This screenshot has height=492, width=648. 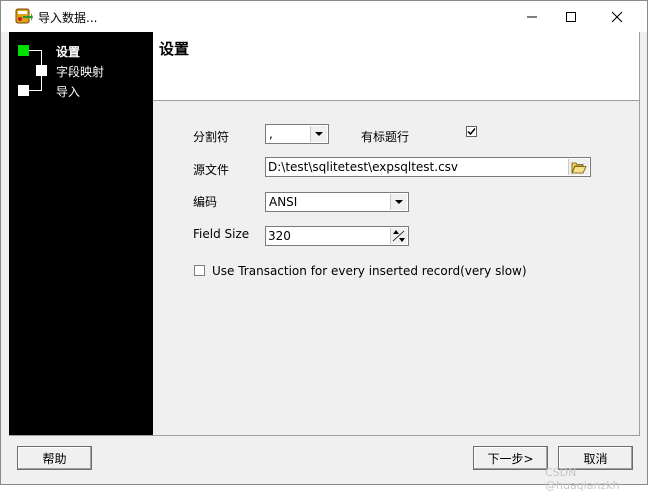 What do you see at coordinates (279, 236) in the screenshot?
I see `field-size-value: 320` at bounding box center [279, 236].